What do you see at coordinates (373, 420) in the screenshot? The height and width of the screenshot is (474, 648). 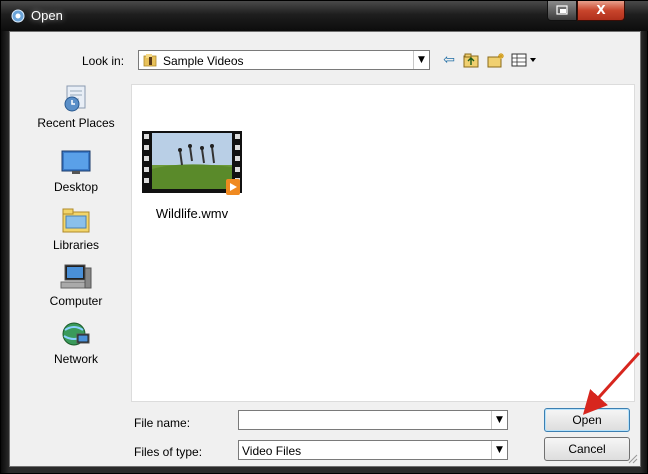 I see `file-name-input: ▼` at bounding box center [373, 420].